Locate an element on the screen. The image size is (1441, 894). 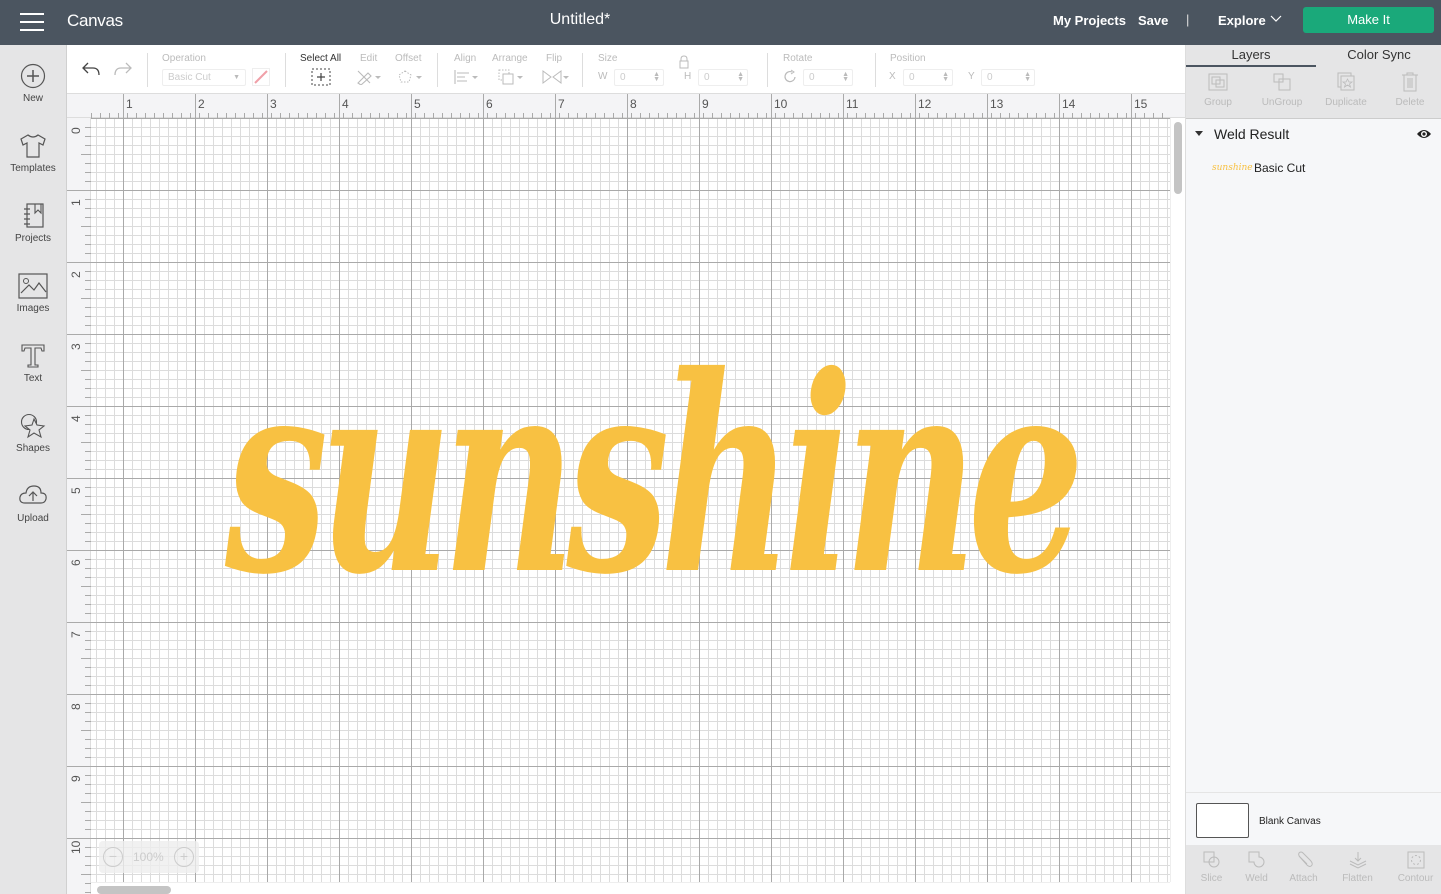
nav-projects: Projects is located at coordinates (33, 236).